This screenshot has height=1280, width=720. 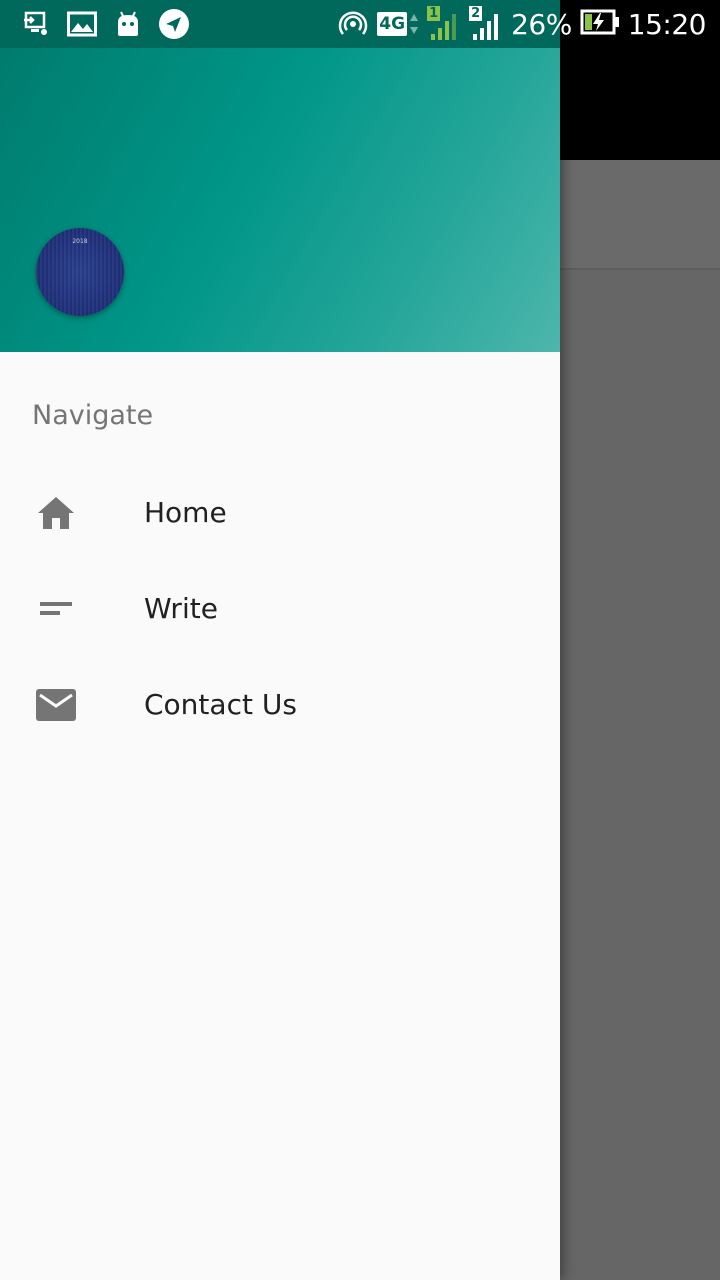 I want to click on nav-item-write: Write, so click(x=280, y=609).